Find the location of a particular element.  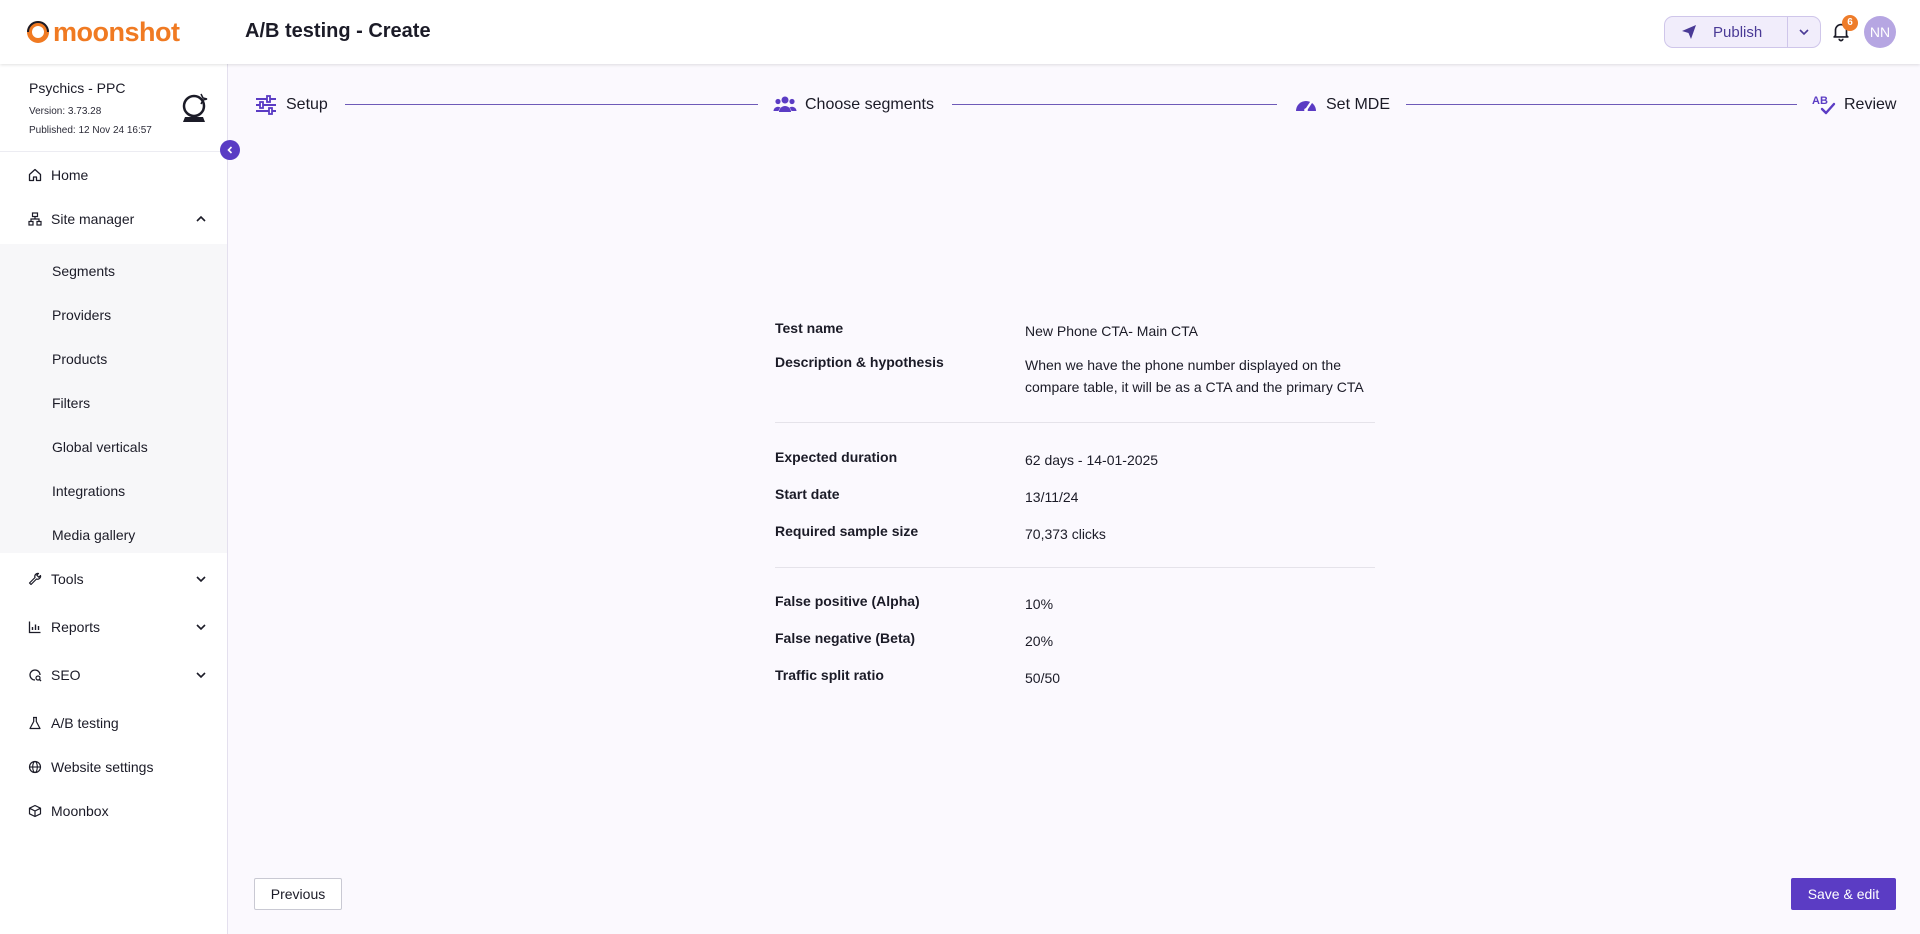

sidebar-item-ab-testing: A/B testing is located at coordinates (113, 723).